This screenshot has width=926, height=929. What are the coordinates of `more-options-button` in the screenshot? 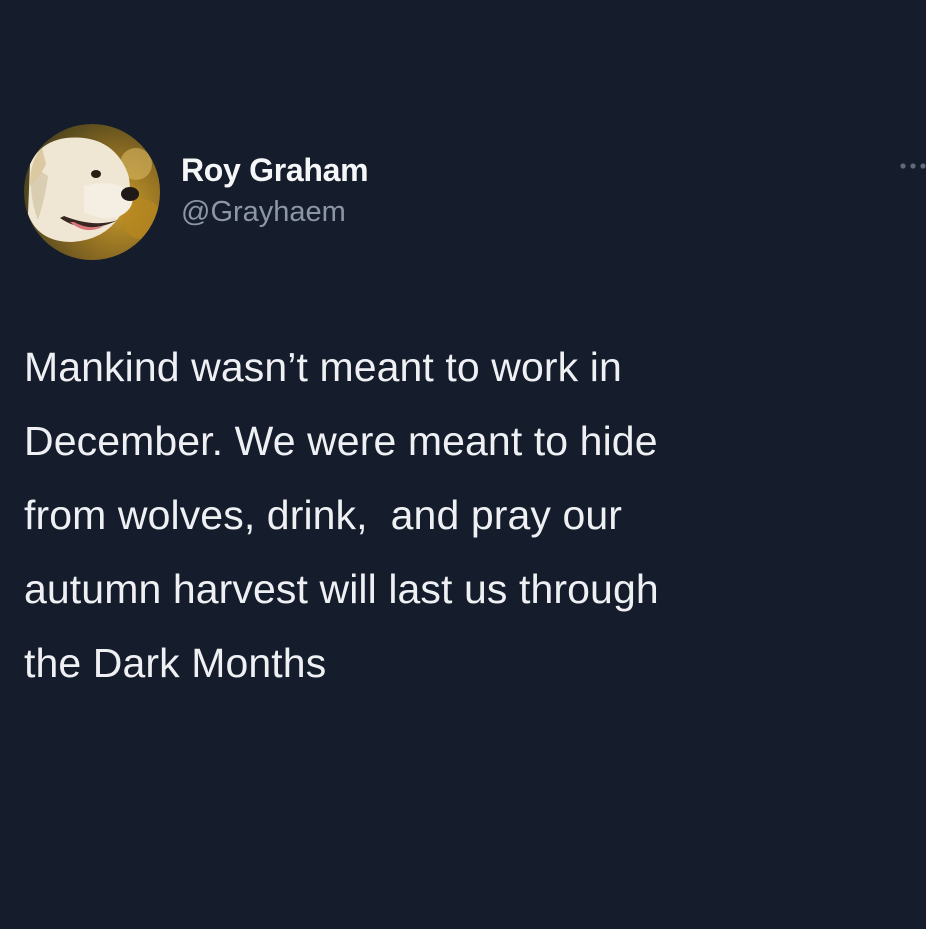 It's located at (911, 165).